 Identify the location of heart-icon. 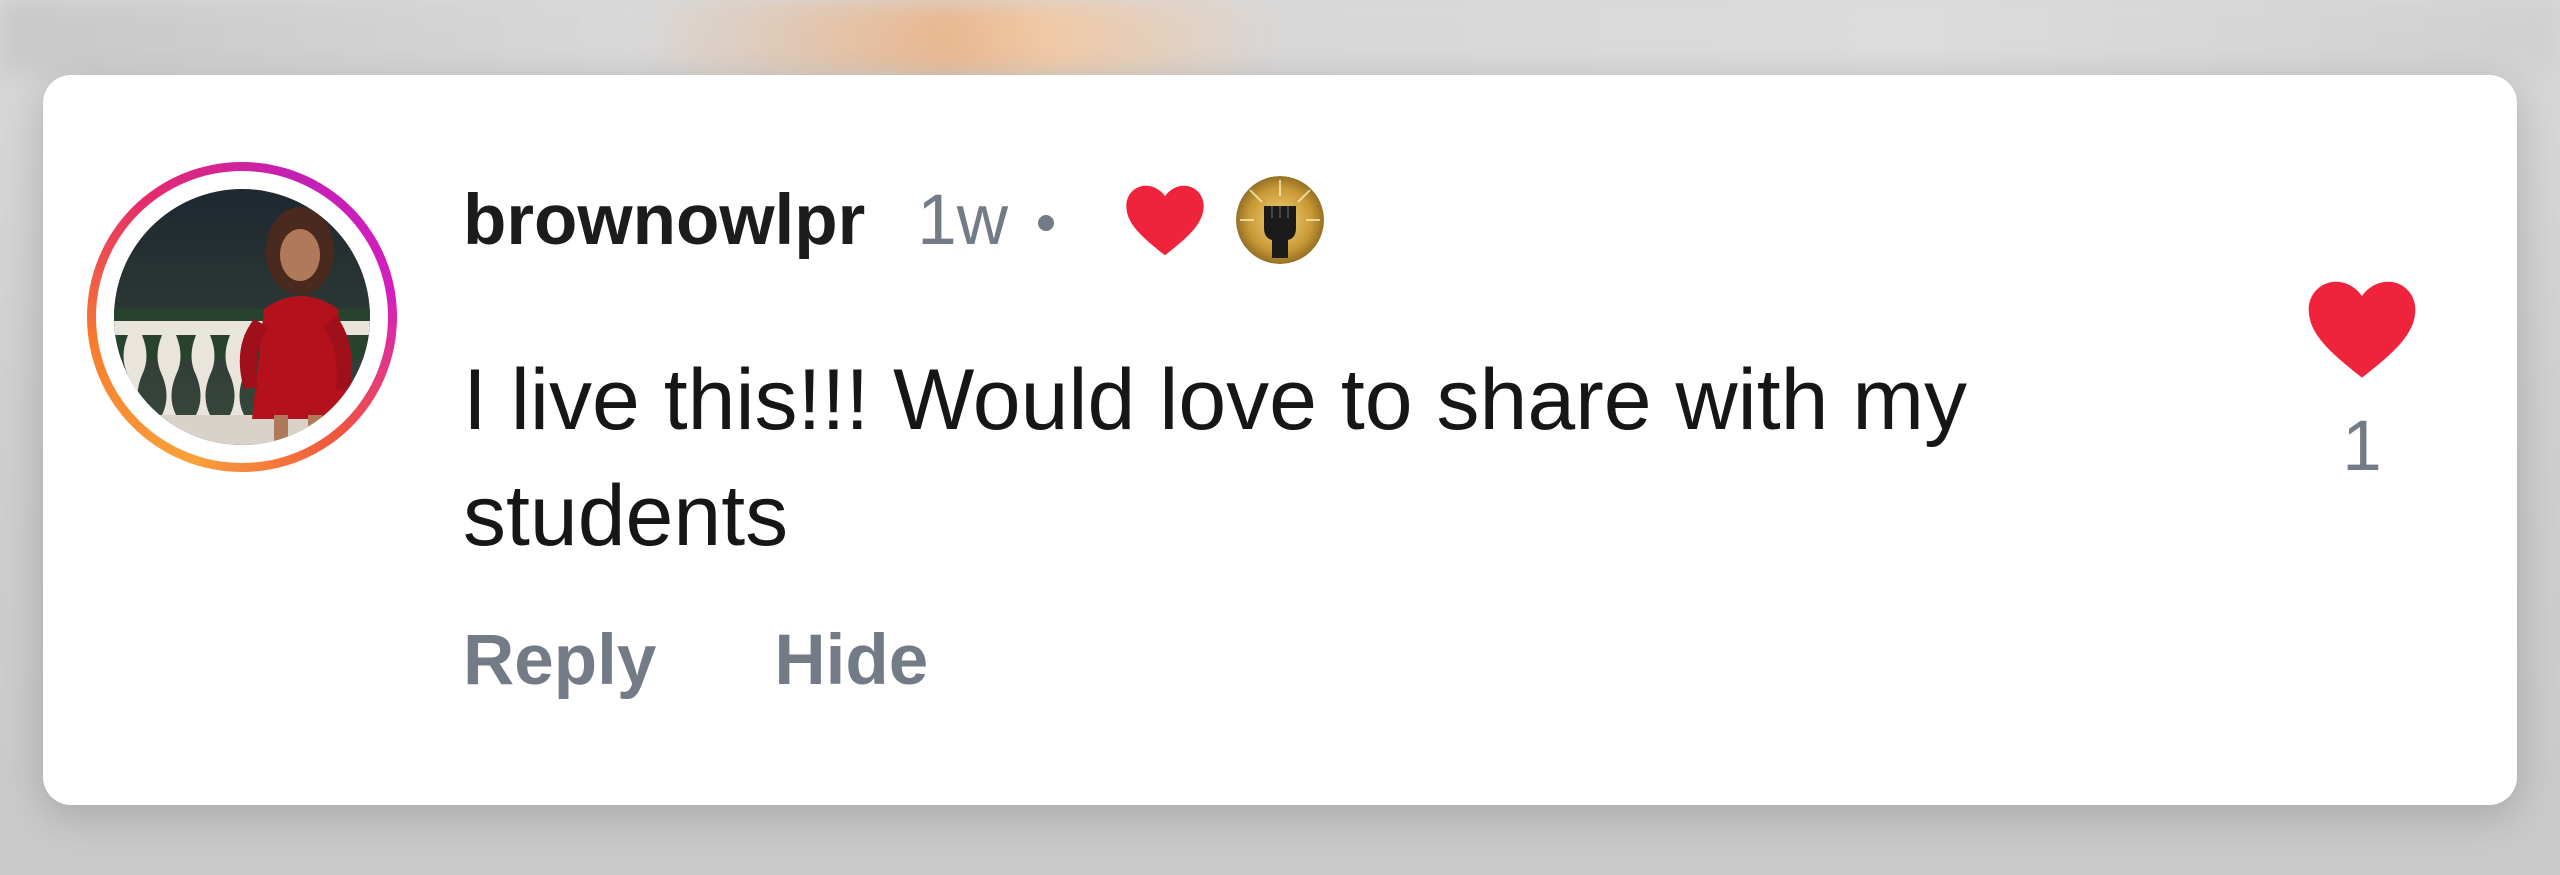
(1165, 220).